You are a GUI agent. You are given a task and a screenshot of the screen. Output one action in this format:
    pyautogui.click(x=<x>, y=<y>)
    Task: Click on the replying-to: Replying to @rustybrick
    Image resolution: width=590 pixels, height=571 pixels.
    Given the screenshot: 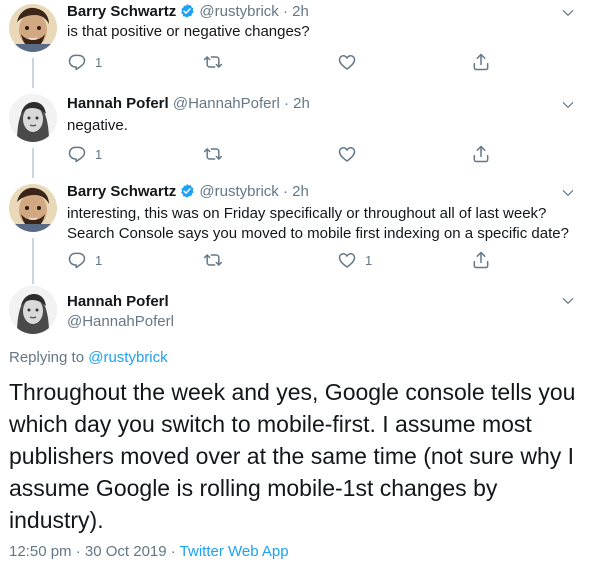 What is the action you would take?
    pyautogui.click(x=88, y=357)
    